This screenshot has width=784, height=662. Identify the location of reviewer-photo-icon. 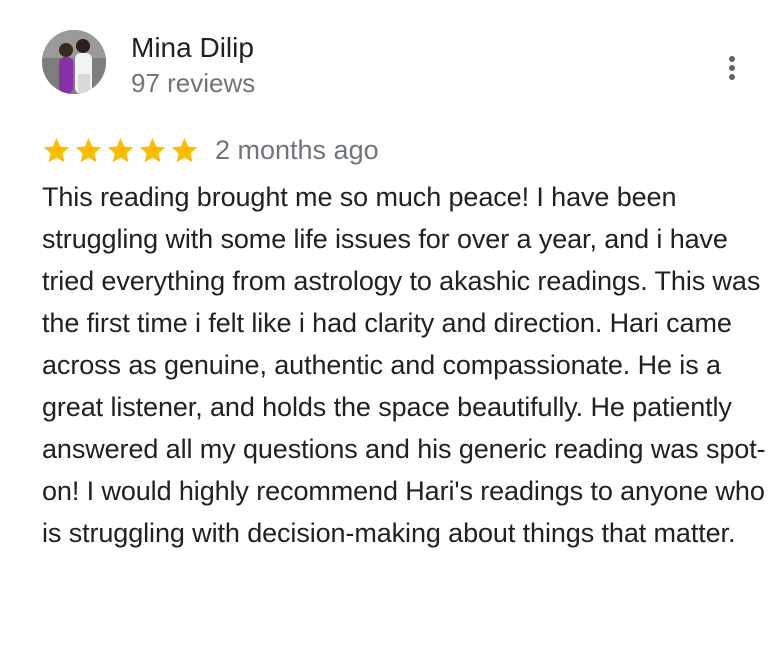
(74, 62).